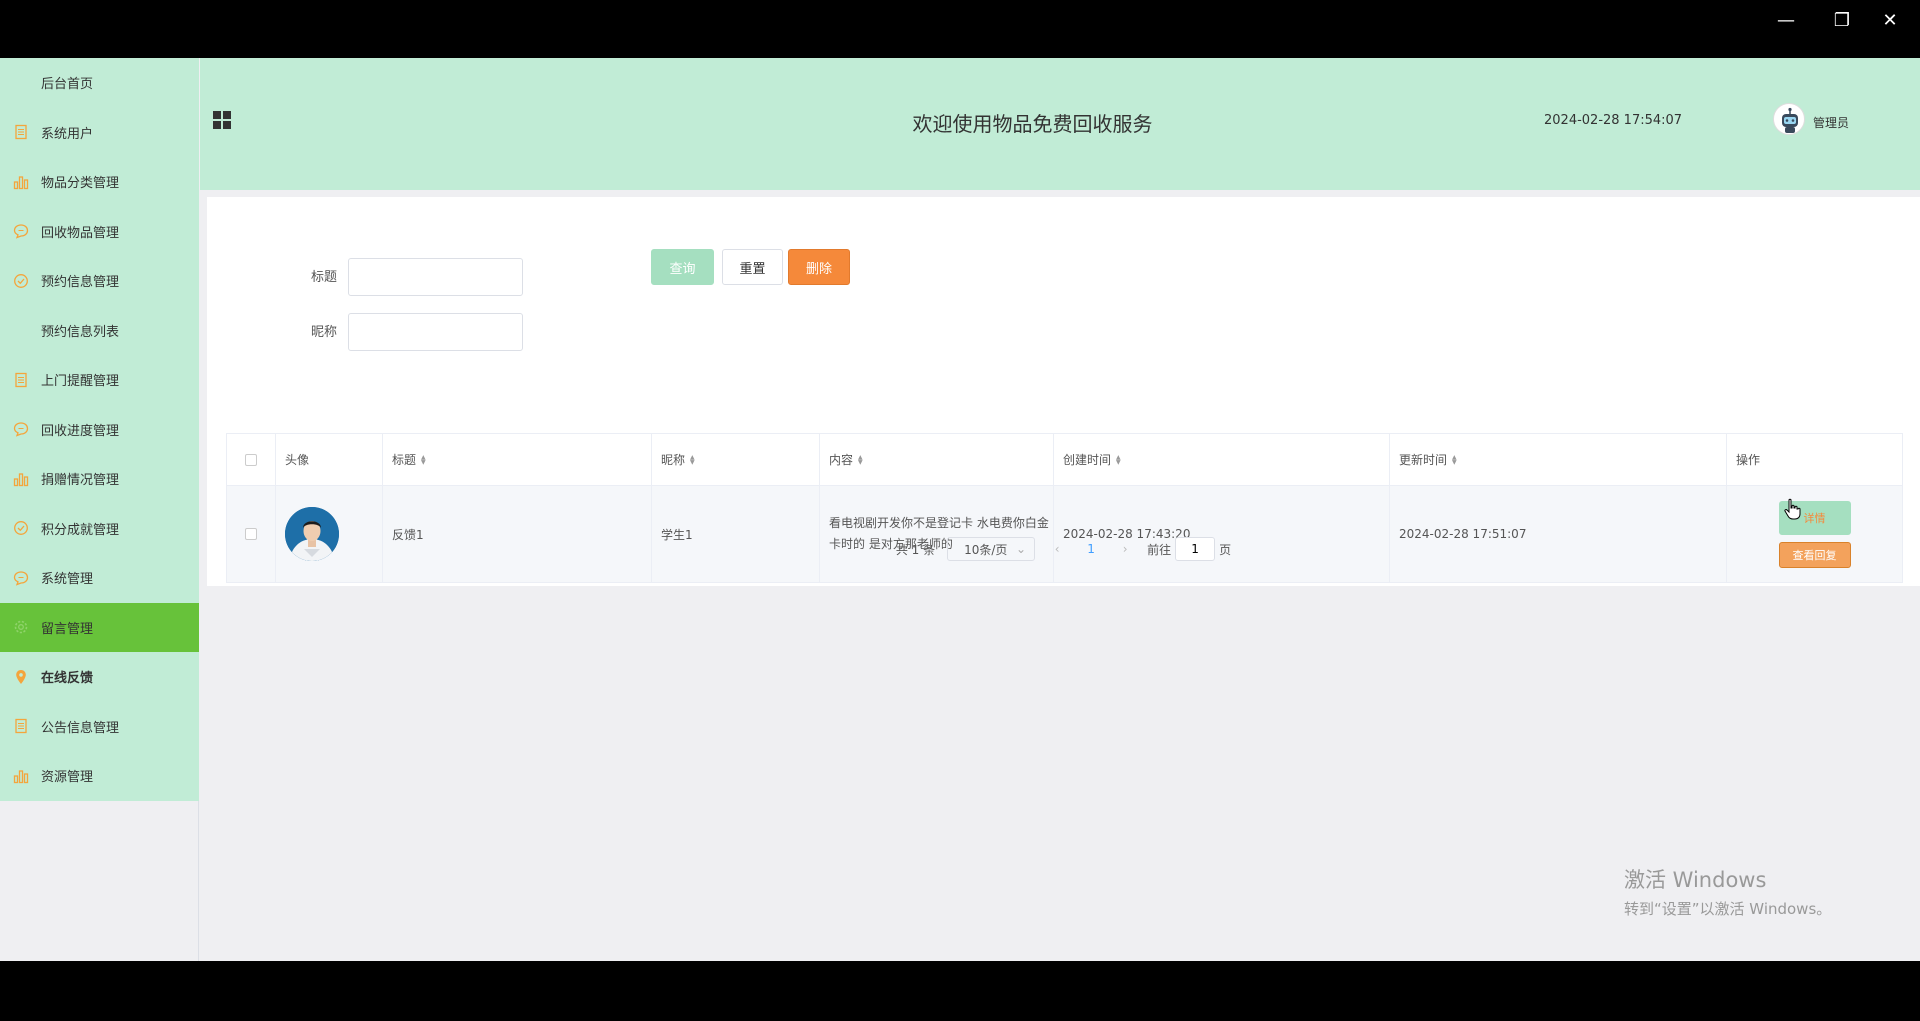 The width and height of the screenshot is (1920, 1021). Describe the element at coordinates (80, 233) in the screenshot. I see `sidebar-item-label: 回收物品管理` at that location.